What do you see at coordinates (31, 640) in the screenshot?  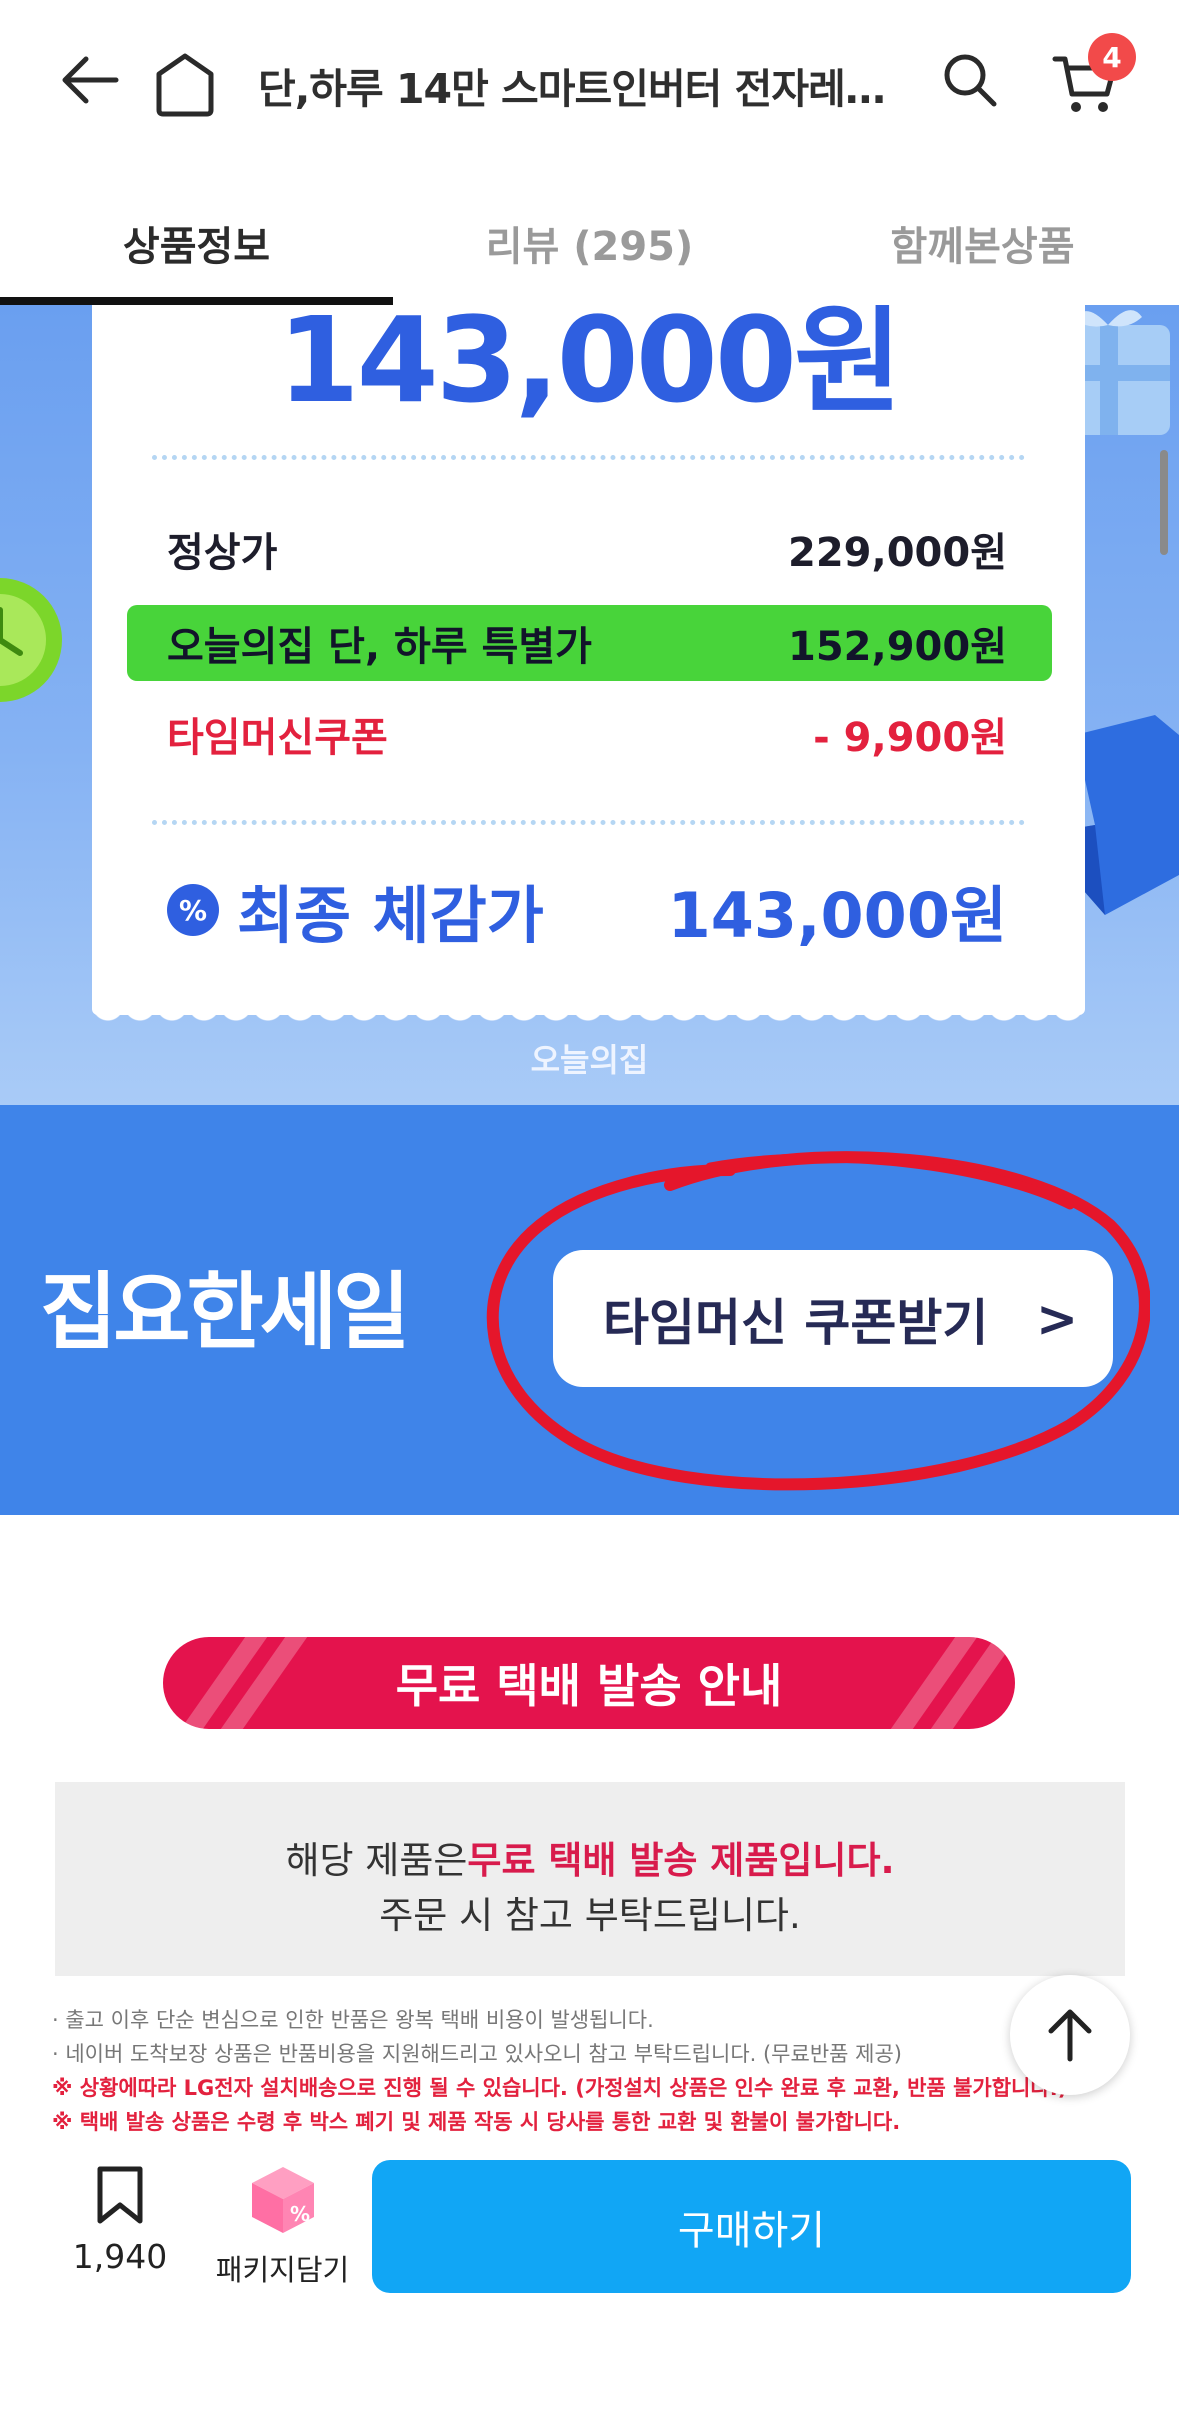 I see `clock-icon` at bounding box center [31, 640].